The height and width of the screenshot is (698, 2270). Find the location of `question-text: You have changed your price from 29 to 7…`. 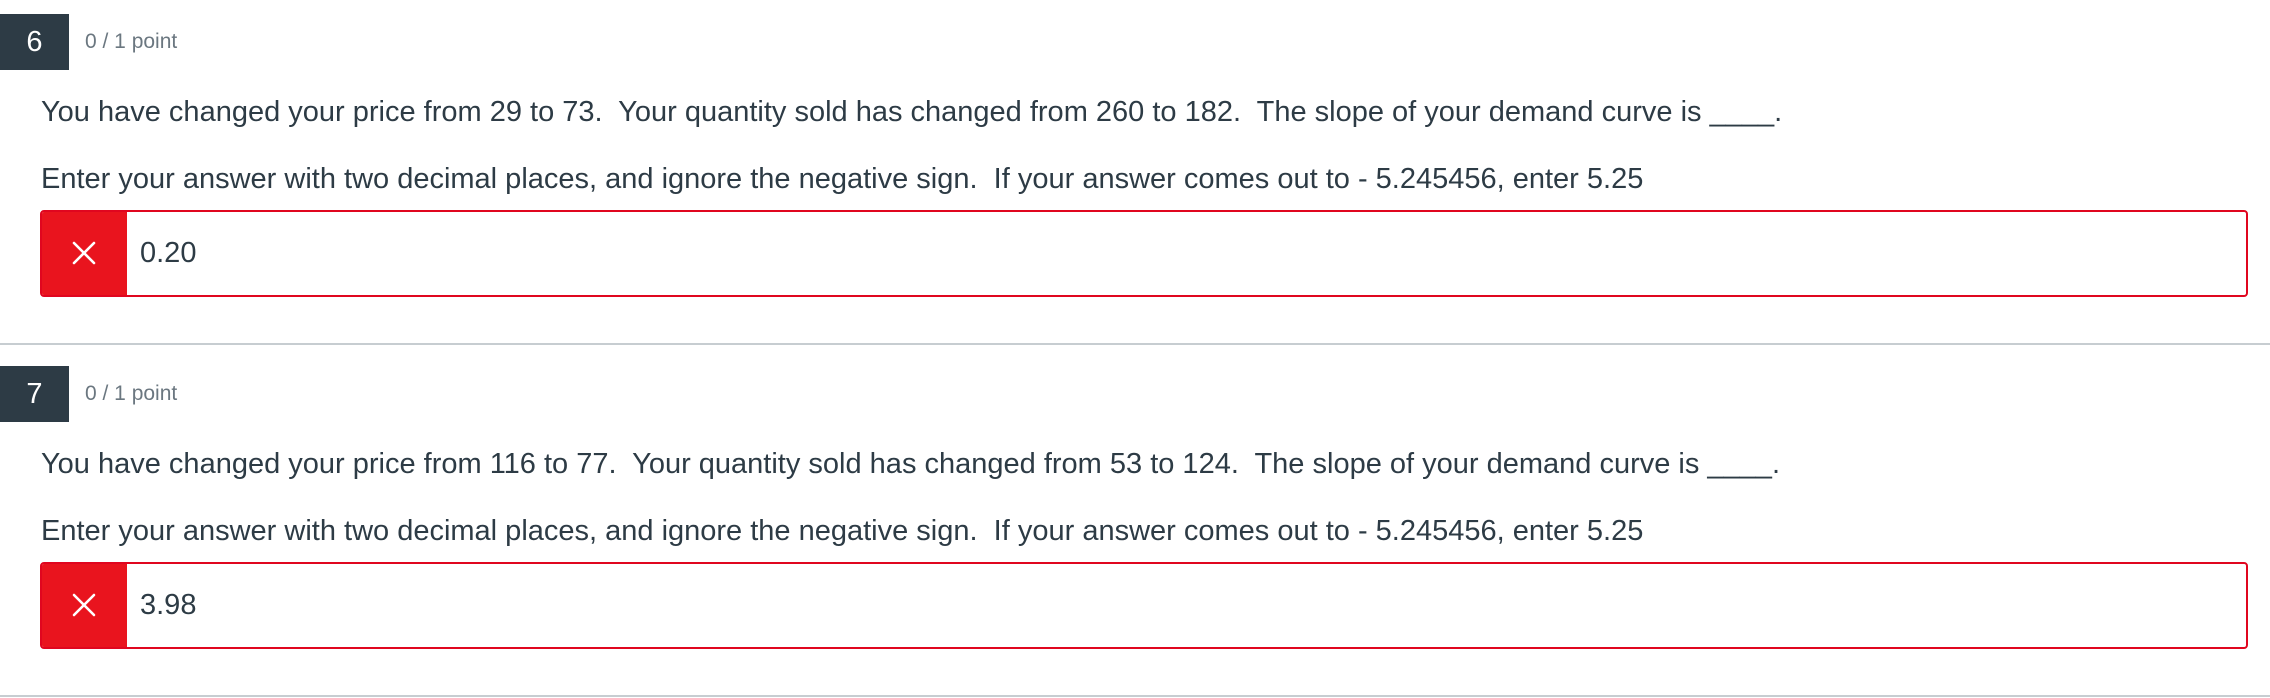

question-text: You have changed your price from 29 to 7… is located at coordinates (912, 112).